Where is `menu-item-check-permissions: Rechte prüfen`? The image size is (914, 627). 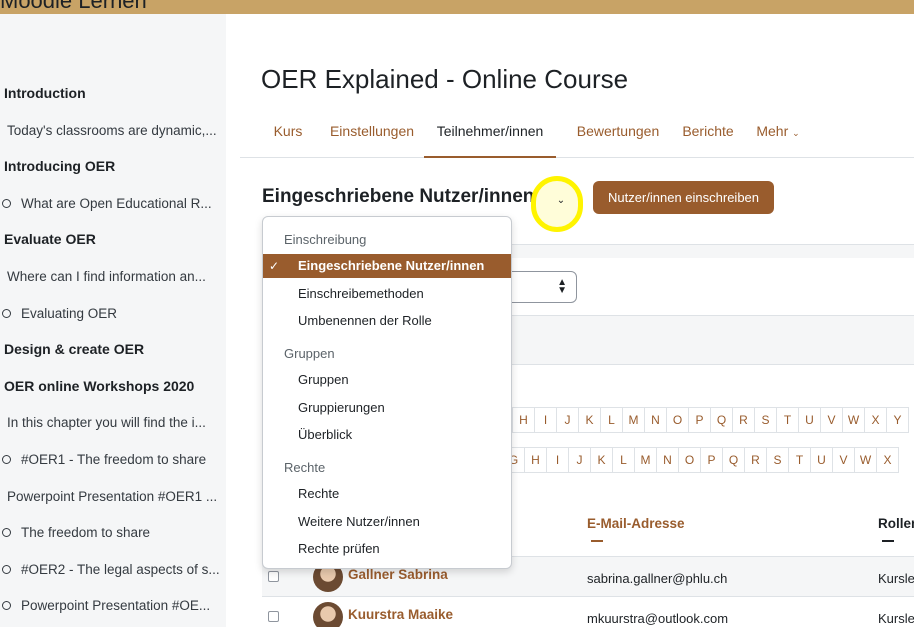 menu-item-check-permissions: Rechte prüfen is located at coordinates (387, 549).